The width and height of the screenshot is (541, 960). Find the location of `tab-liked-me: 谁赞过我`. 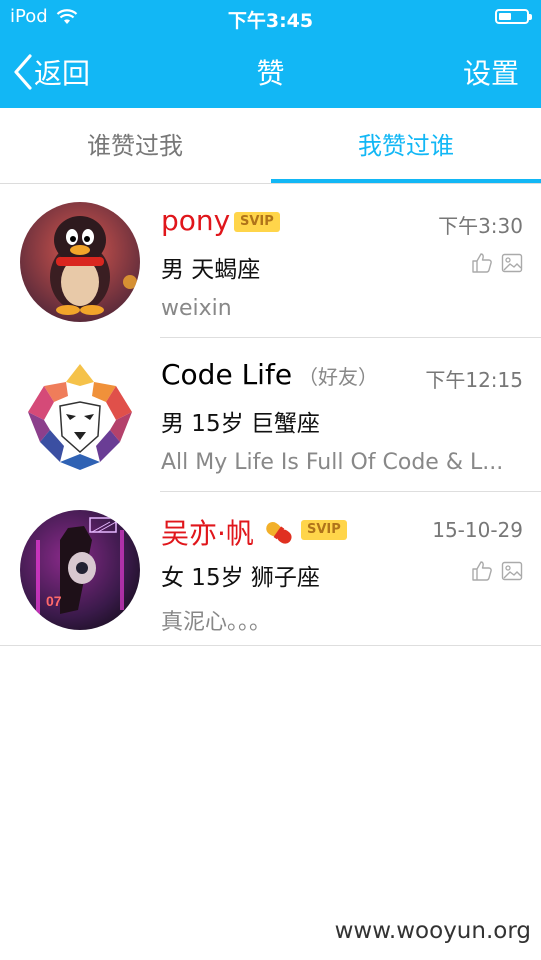

tab-liked-me: 谁赞过我 is located at coordinates (135, 146).